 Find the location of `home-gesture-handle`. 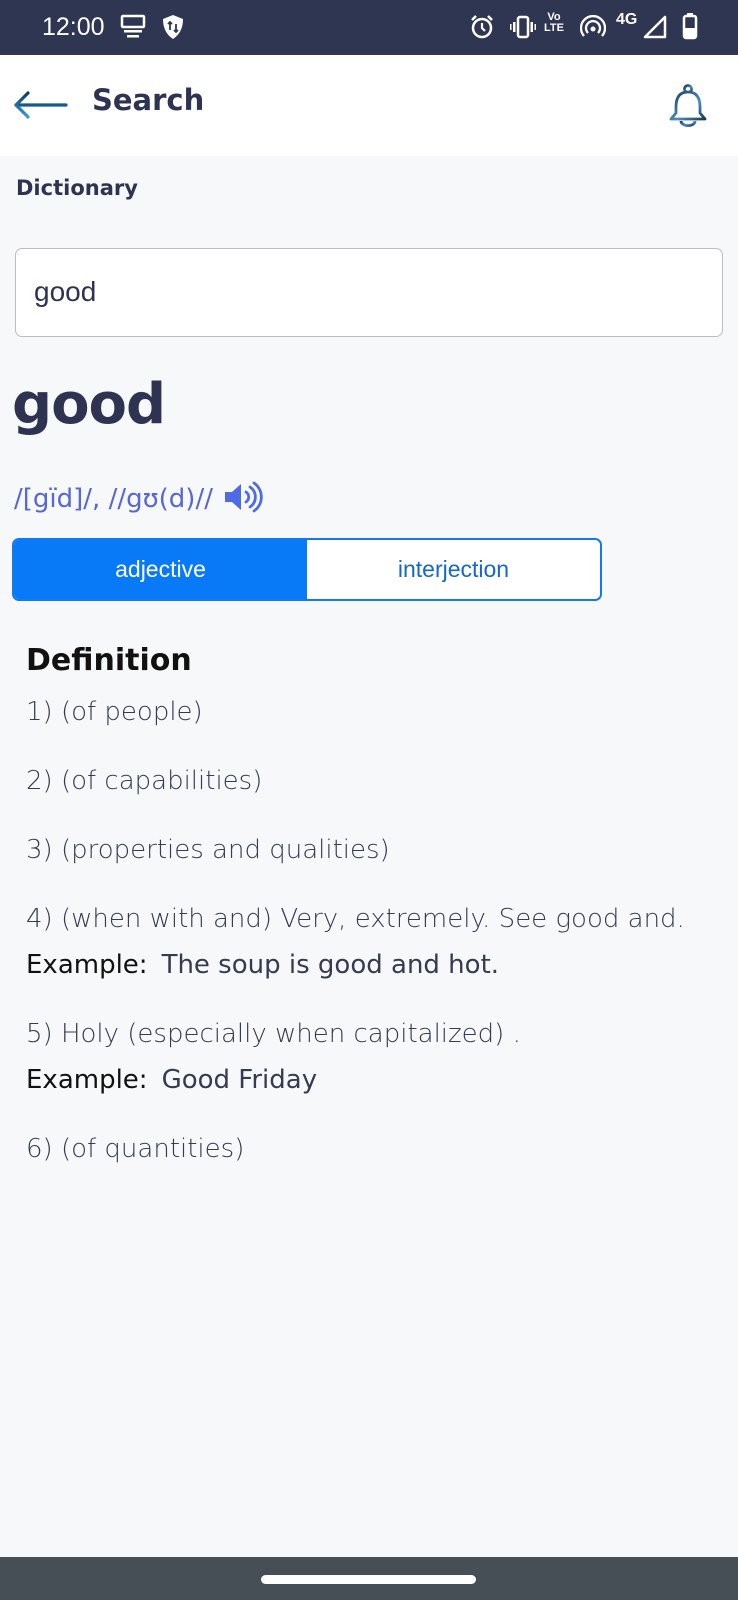

home-gesture-handle is located at coordinates (368, 1579).